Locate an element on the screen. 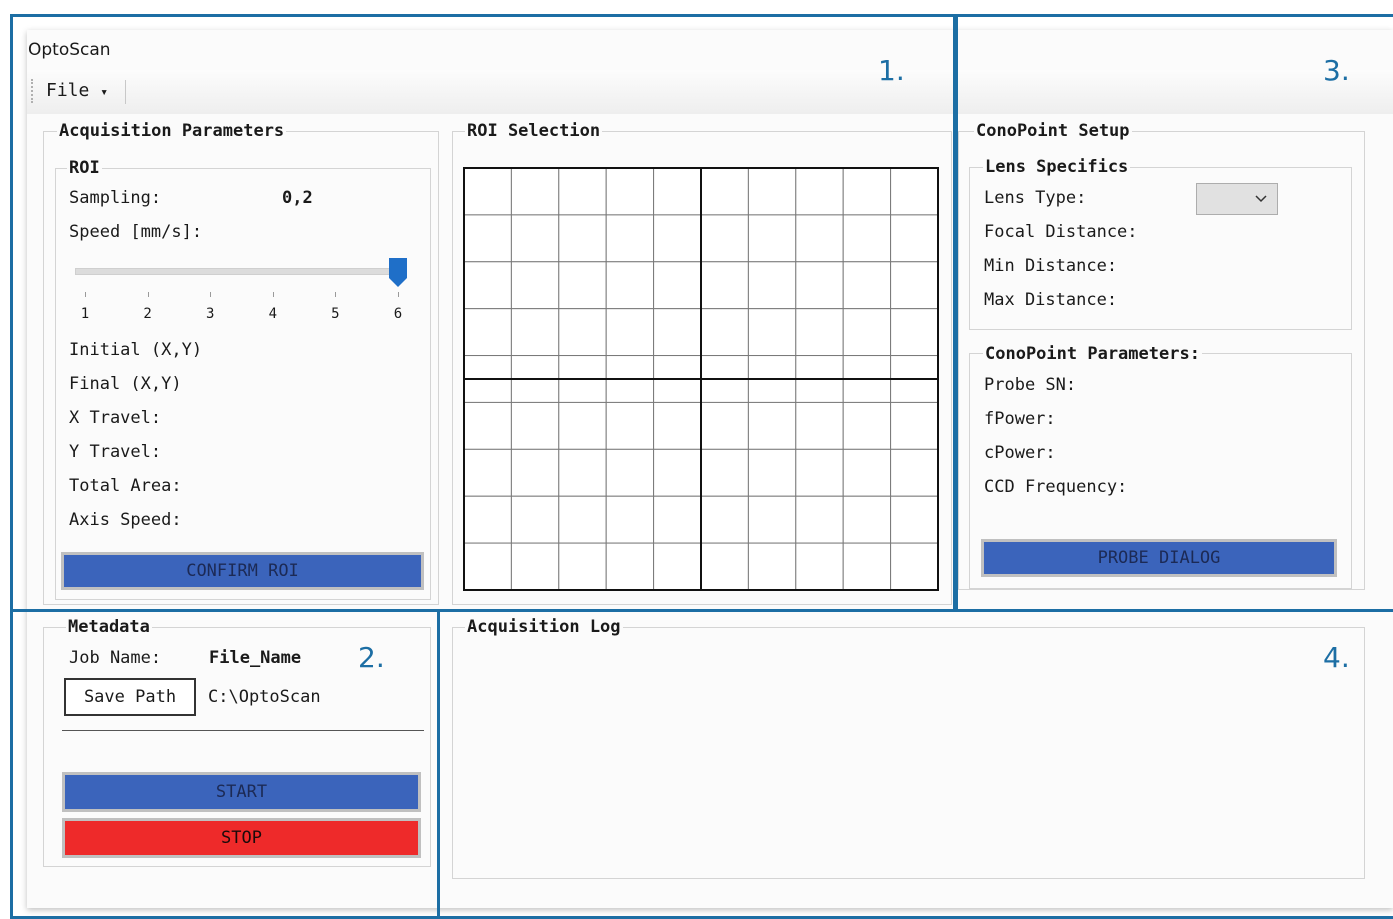 The width and height of the screenshot is (1393, 919). speed-label: Speed [mm/s]: is located at coordinates (136, 232).